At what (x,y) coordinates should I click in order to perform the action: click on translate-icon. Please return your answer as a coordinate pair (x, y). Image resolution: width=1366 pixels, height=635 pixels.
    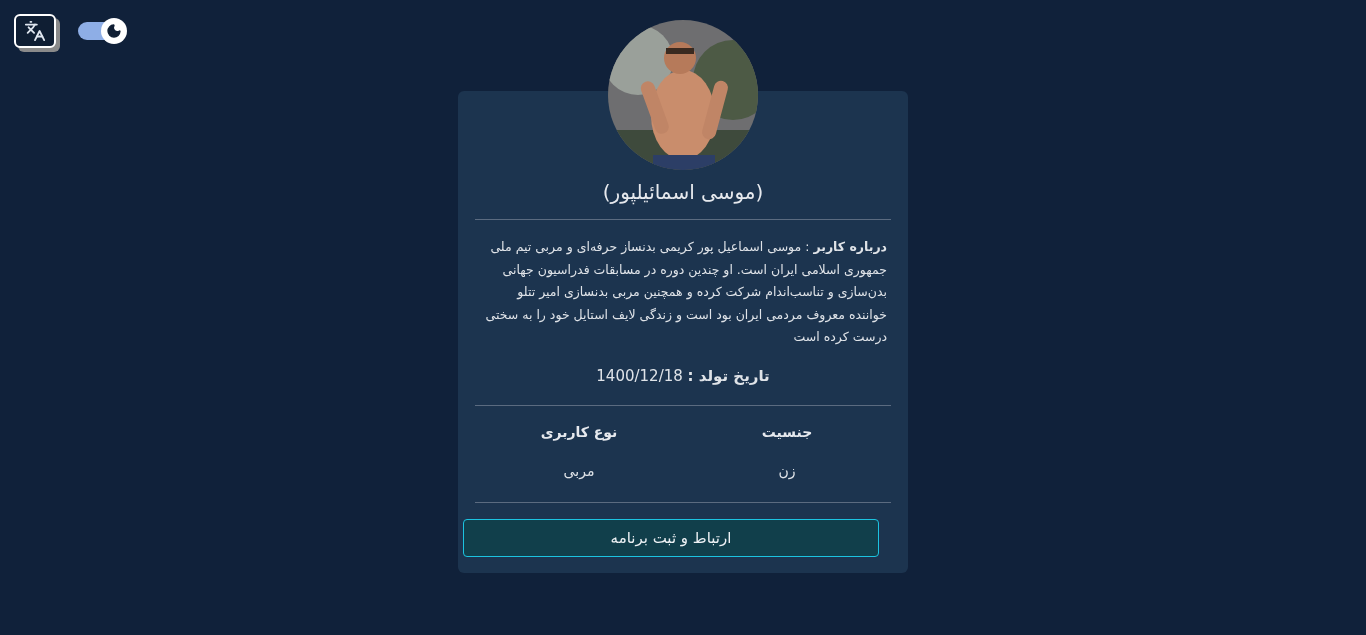
    Looking at the image, I should click on (35, 31).